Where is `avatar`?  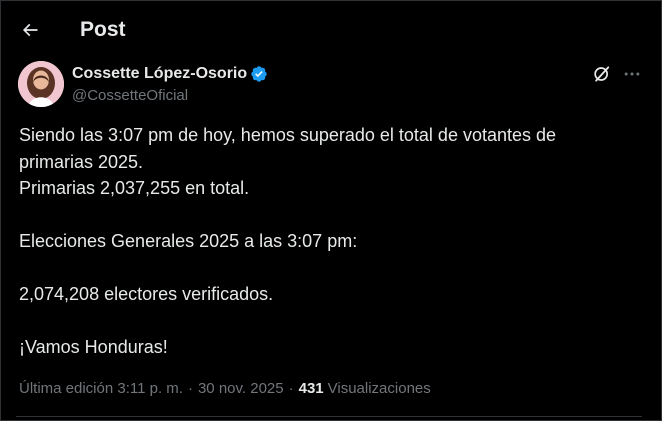
avatar is located at coordinates (41, 84).